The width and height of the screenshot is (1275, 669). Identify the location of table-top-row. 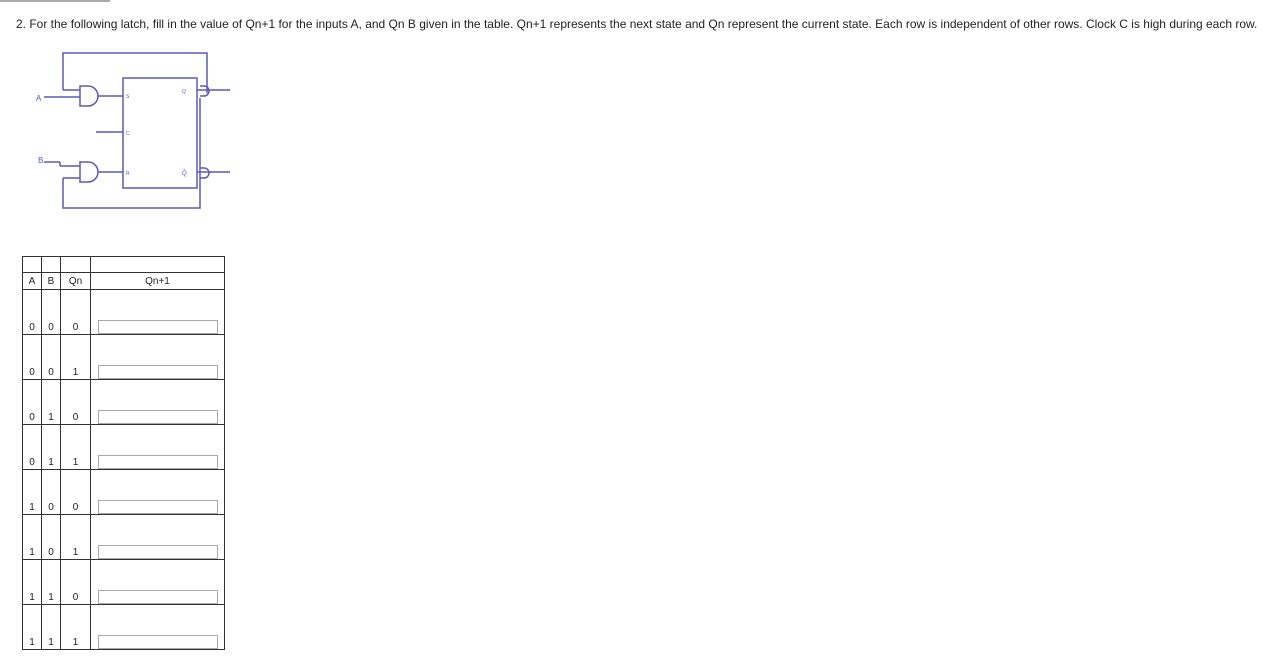
(123, 264).